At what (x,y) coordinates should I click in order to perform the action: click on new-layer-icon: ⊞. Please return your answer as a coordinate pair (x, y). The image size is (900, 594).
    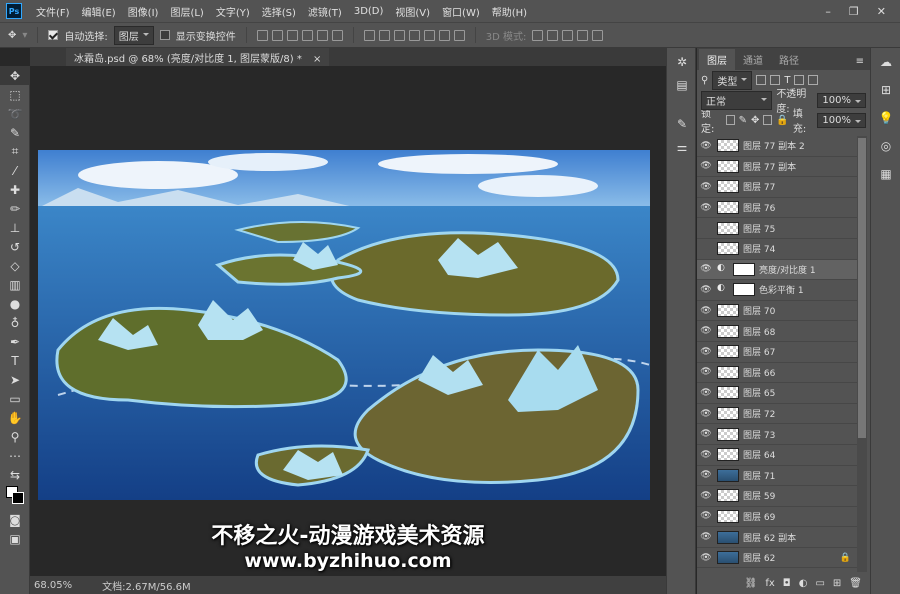
    Looking at the image, I should click on (837, 583).